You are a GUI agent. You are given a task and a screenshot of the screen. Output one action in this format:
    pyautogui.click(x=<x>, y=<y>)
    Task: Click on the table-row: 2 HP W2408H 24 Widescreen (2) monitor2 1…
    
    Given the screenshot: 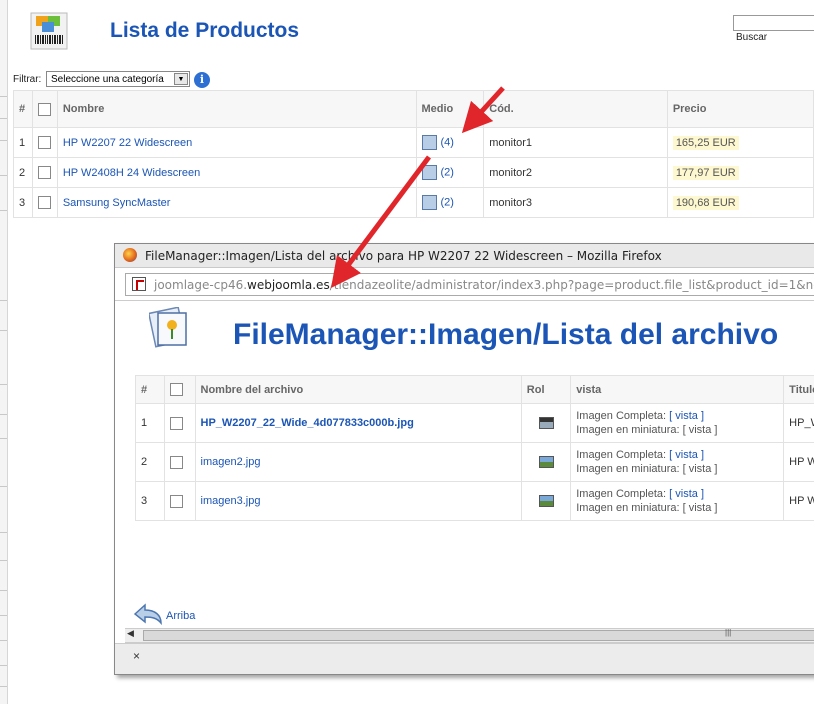 What is the action you would take?
    pyautogui.click(x=413, y=172)
    